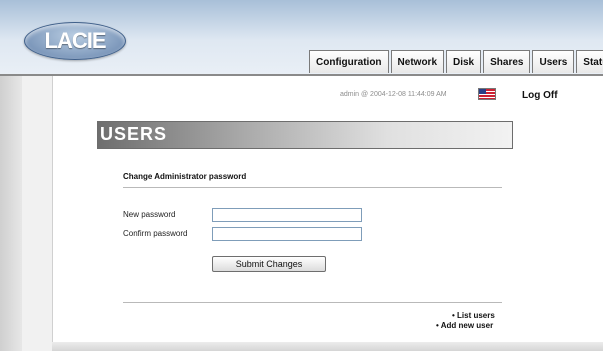  I want to click on logo-text: LACIE, so click(75, 40).